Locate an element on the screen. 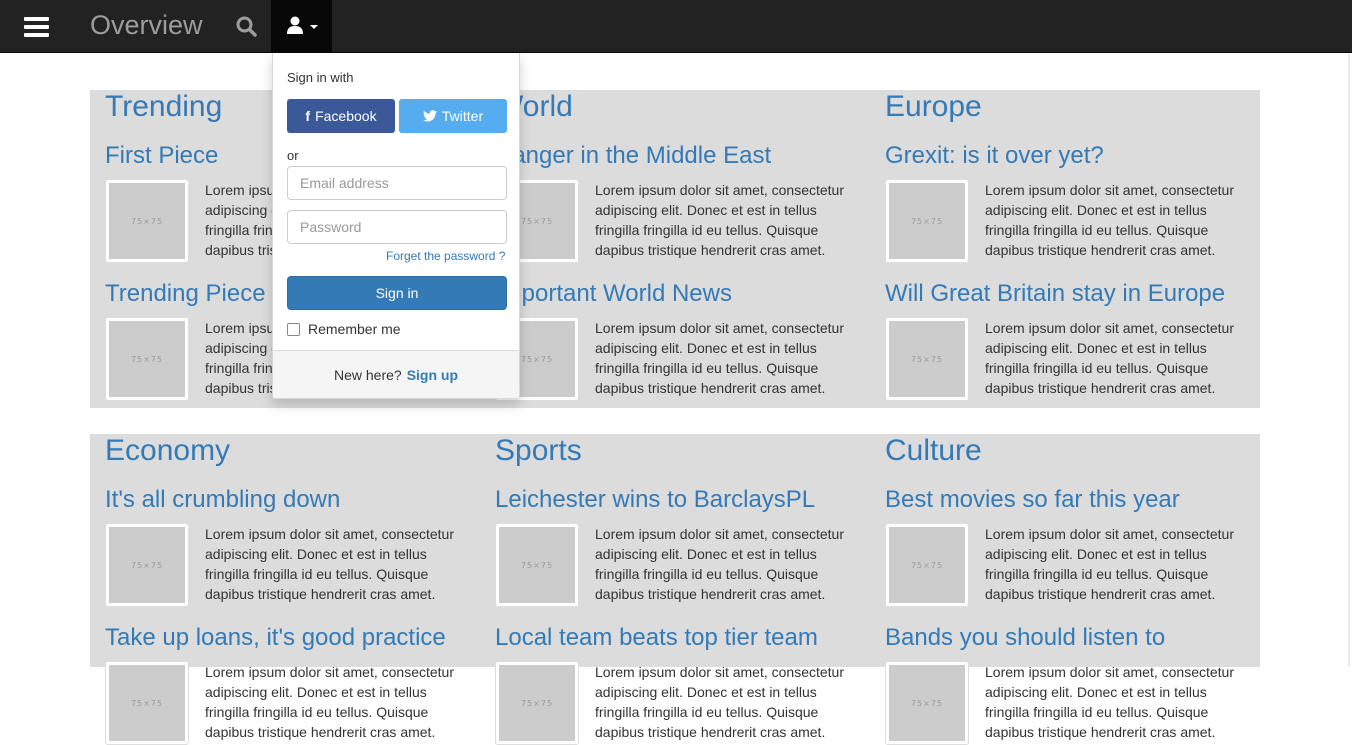 The height and width of the screenshot is (745, 1352). category-title: Economy is located at coordinates (168, 450).